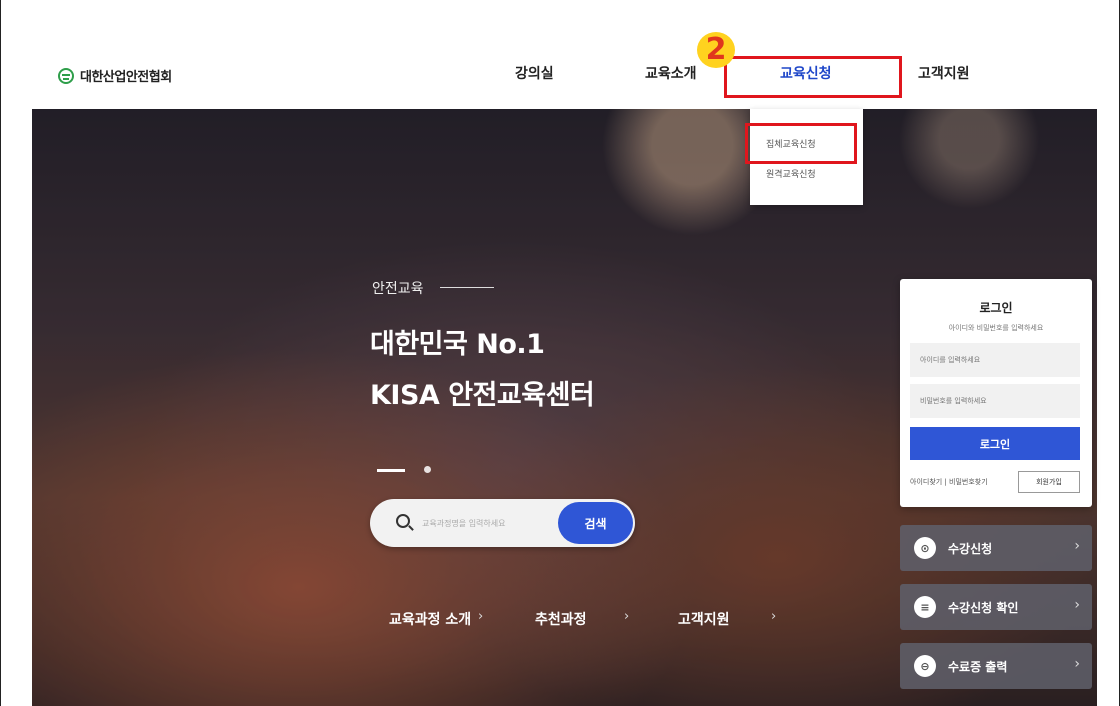 The height and width of the screenshot is (706, 1120). I want to click on hero-title-line1: 대한민국 No.1, so click(457, 344).